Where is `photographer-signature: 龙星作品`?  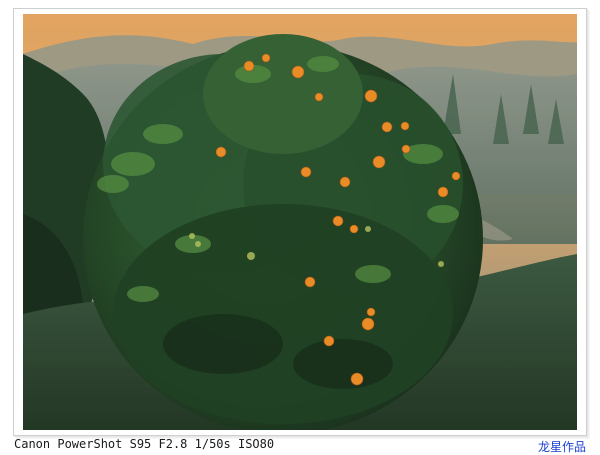 photographer-signature: 龙星作品 is located at coordinates (561, 447).